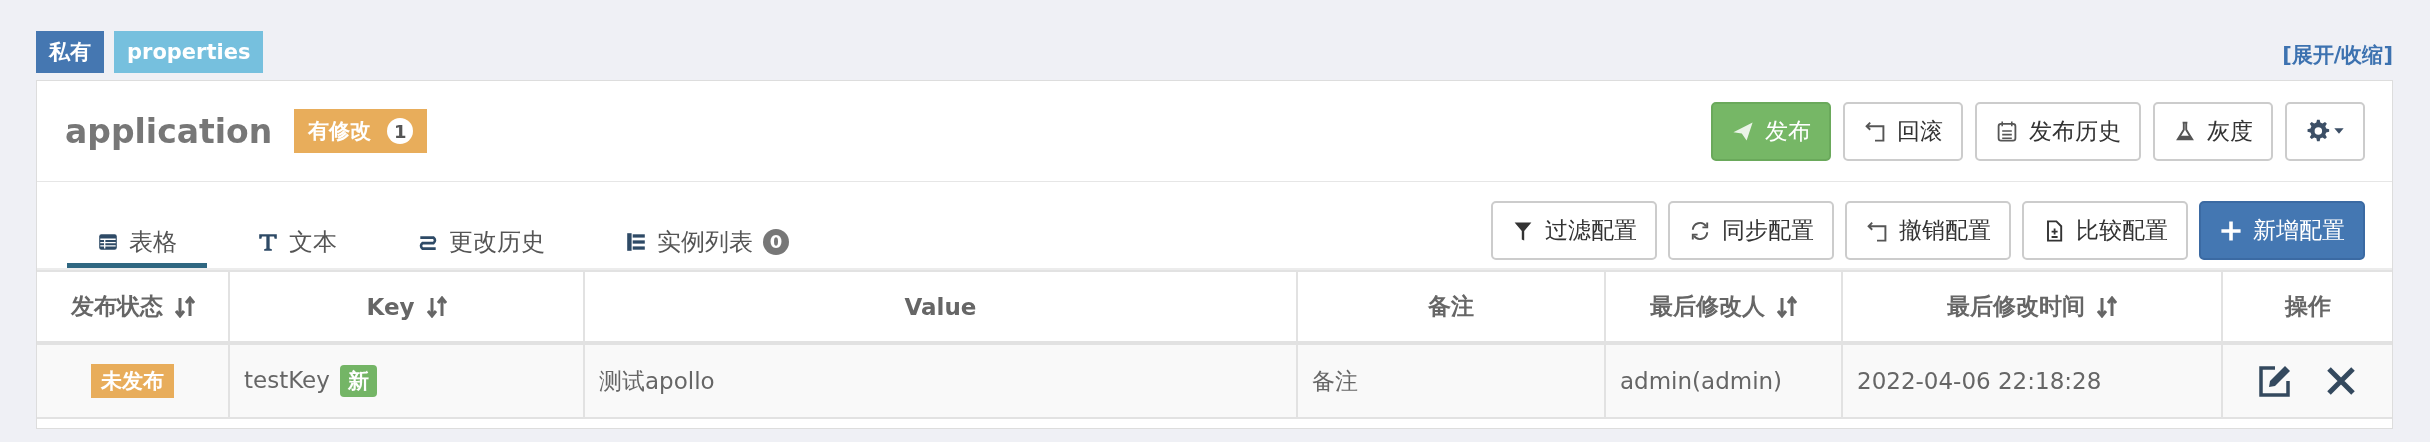 This screenshot has width=2430, height=442. I want to click on column-title: Value, so click(940, 306).